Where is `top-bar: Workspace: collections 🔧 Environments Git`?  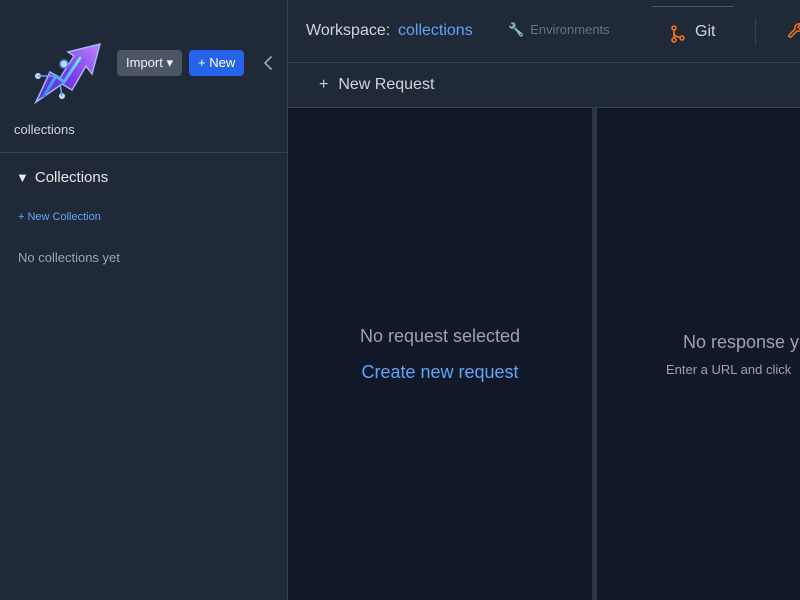
top-bar: Workspace: collections 🔧 Environments Git is located at coordinates (544, 31).